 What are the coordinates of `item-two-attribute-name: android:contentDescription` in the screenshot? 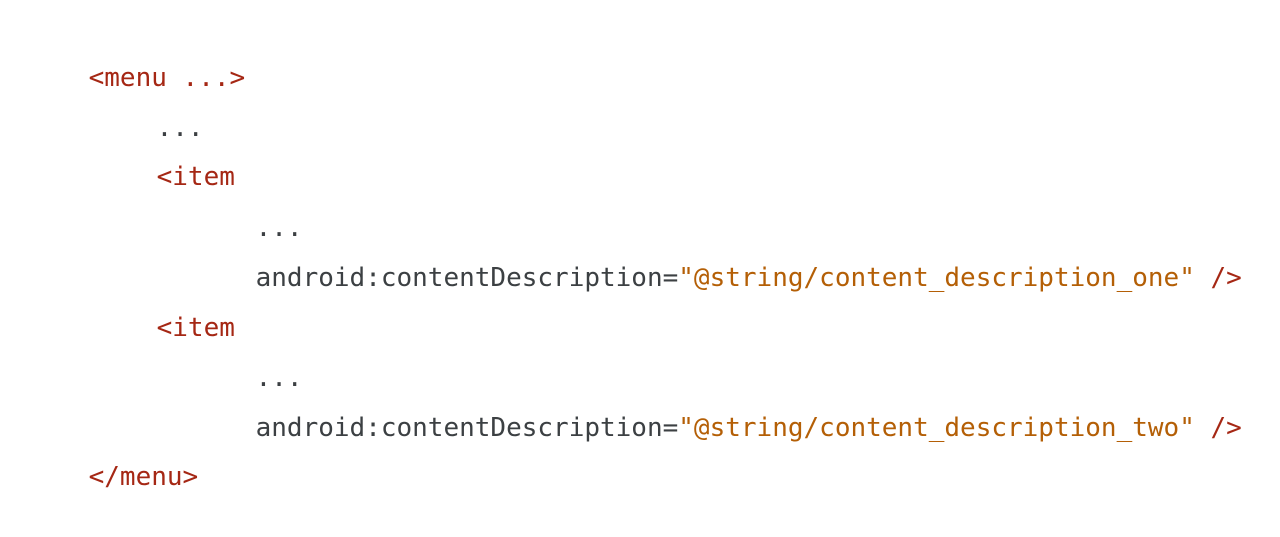 It's located at (459, 428).